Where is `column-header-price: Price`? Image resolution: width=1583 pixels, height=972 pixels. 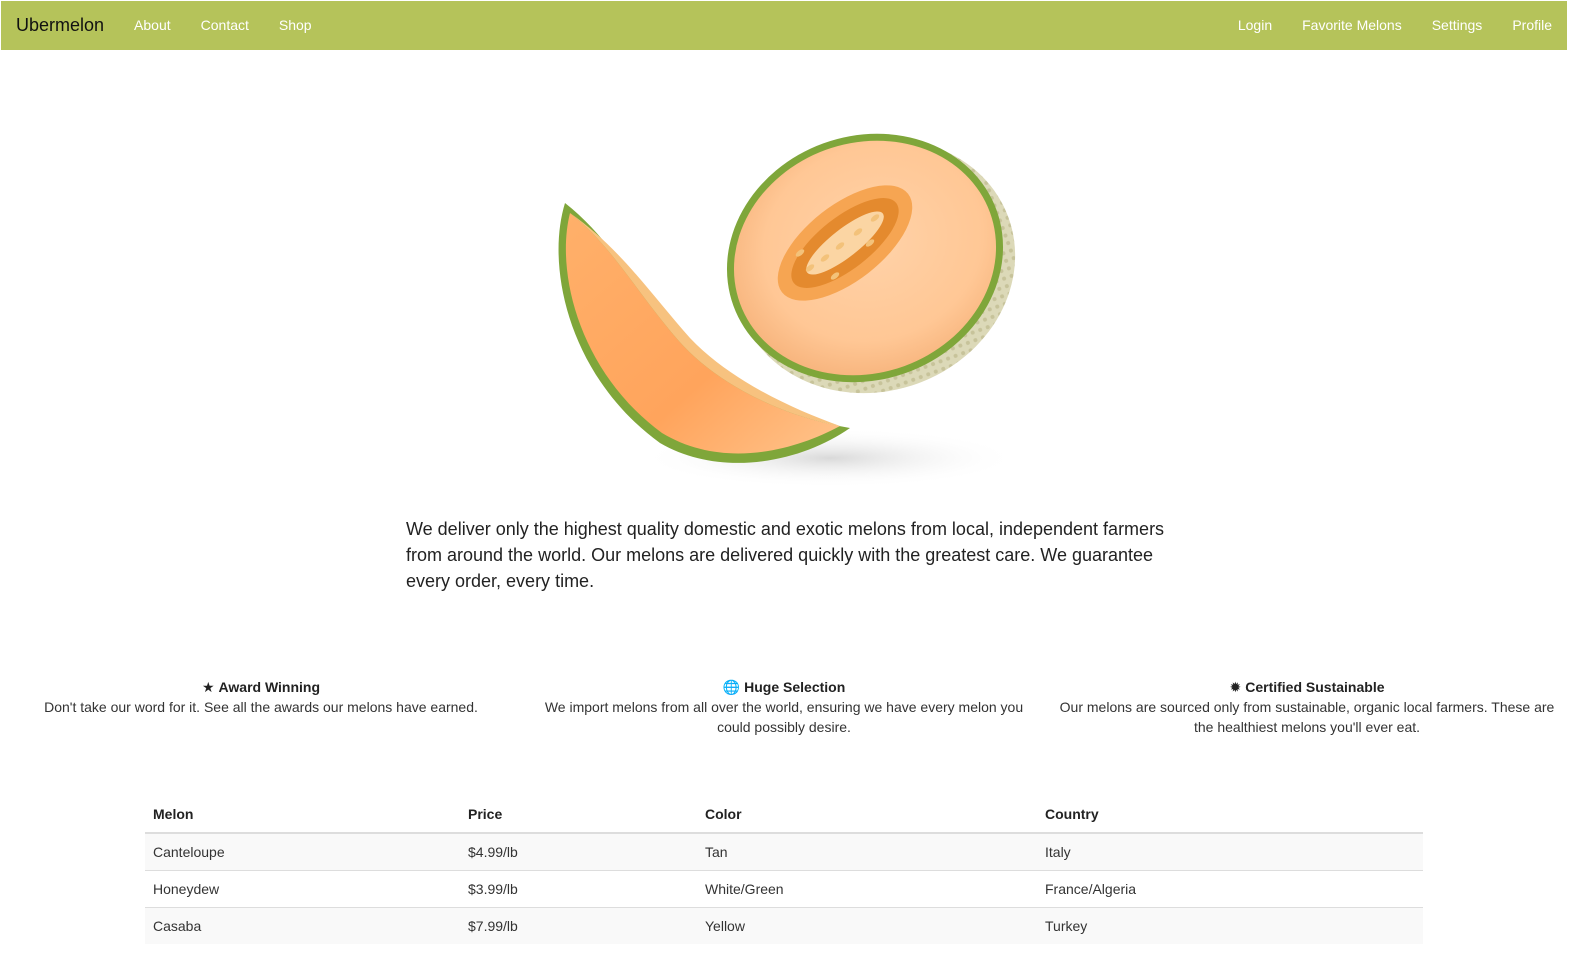
column-header-price: Price is located at coordinates (578, 815).